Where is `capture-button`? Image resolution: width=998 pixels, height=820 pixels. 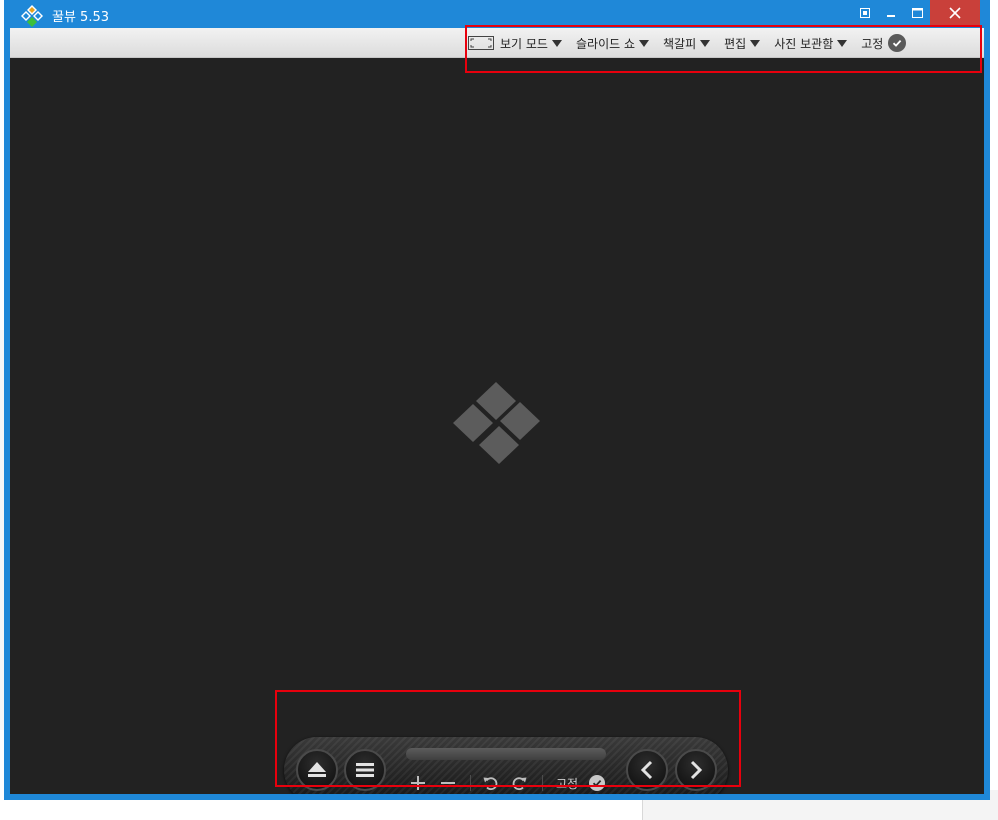
capture-button is located at coordinates (865, 13).